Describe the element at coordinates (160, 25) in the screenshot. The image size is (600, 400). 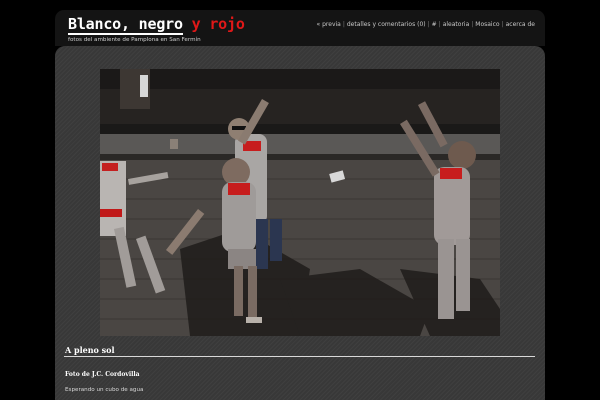
I see `logo-word-negro: negro` at that location.